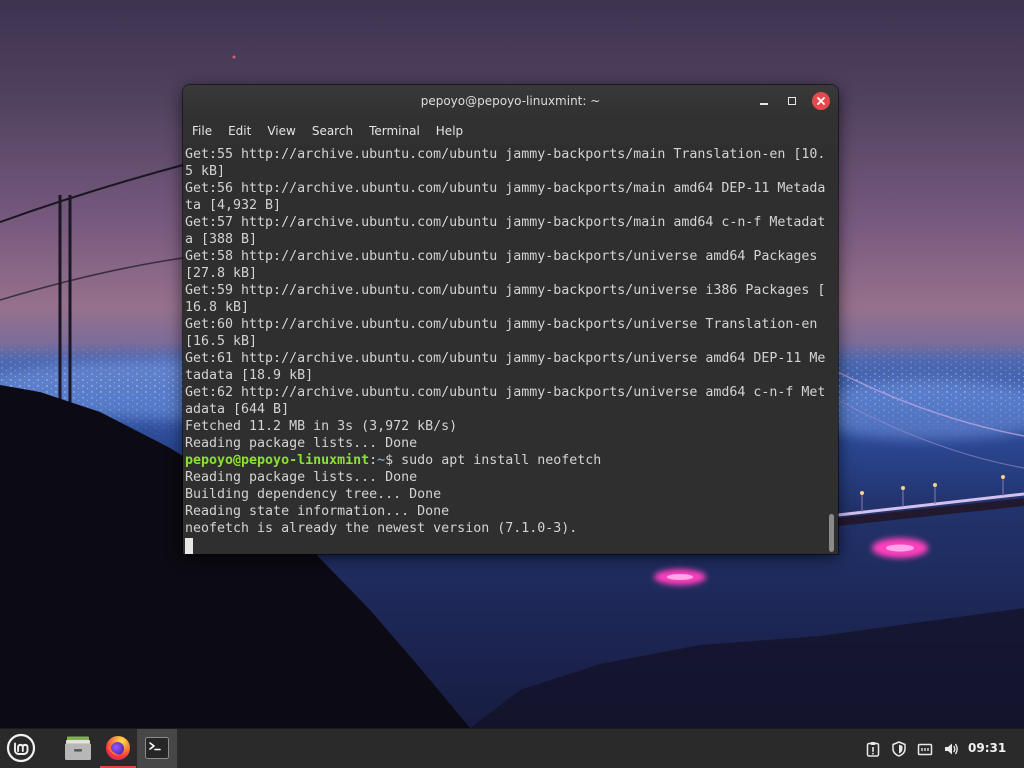  Describe the element at coordinates (394, 131) in the screenshot. I see `menu-terminal: Terminal` at that location.